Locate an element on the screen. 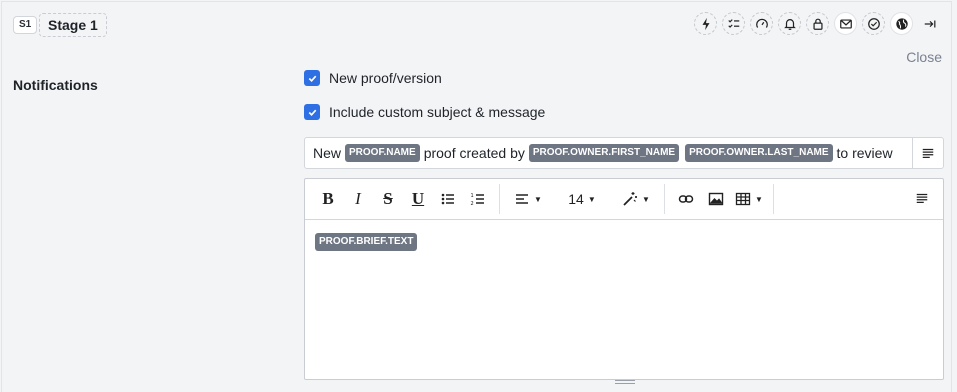 The image size is (957, 392). token-owner-last-name: PROOF.OWNER.LAST_NAME is located at coordinates (759, 153).